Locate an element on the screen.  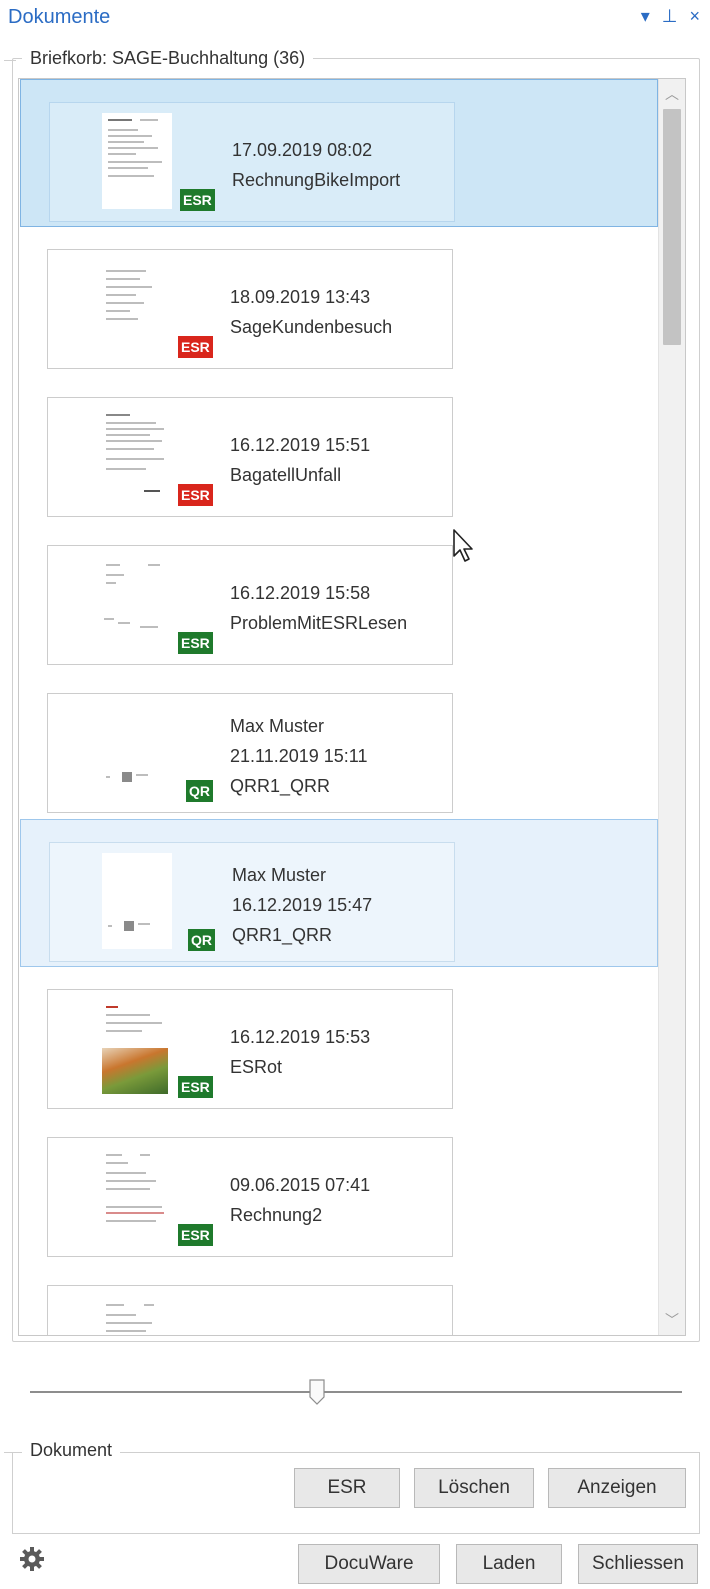
list-item: ESR 16.12.2019 15:53 ESRot is located at coordinates (338, 1040).